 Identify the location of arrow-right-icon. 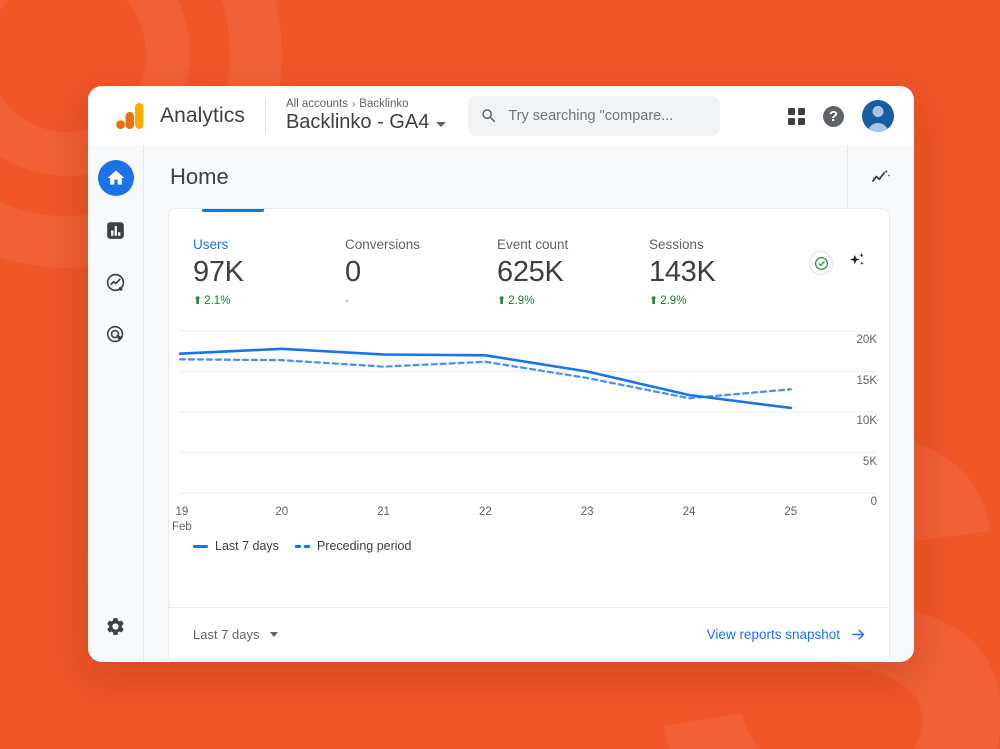
(858, 634).